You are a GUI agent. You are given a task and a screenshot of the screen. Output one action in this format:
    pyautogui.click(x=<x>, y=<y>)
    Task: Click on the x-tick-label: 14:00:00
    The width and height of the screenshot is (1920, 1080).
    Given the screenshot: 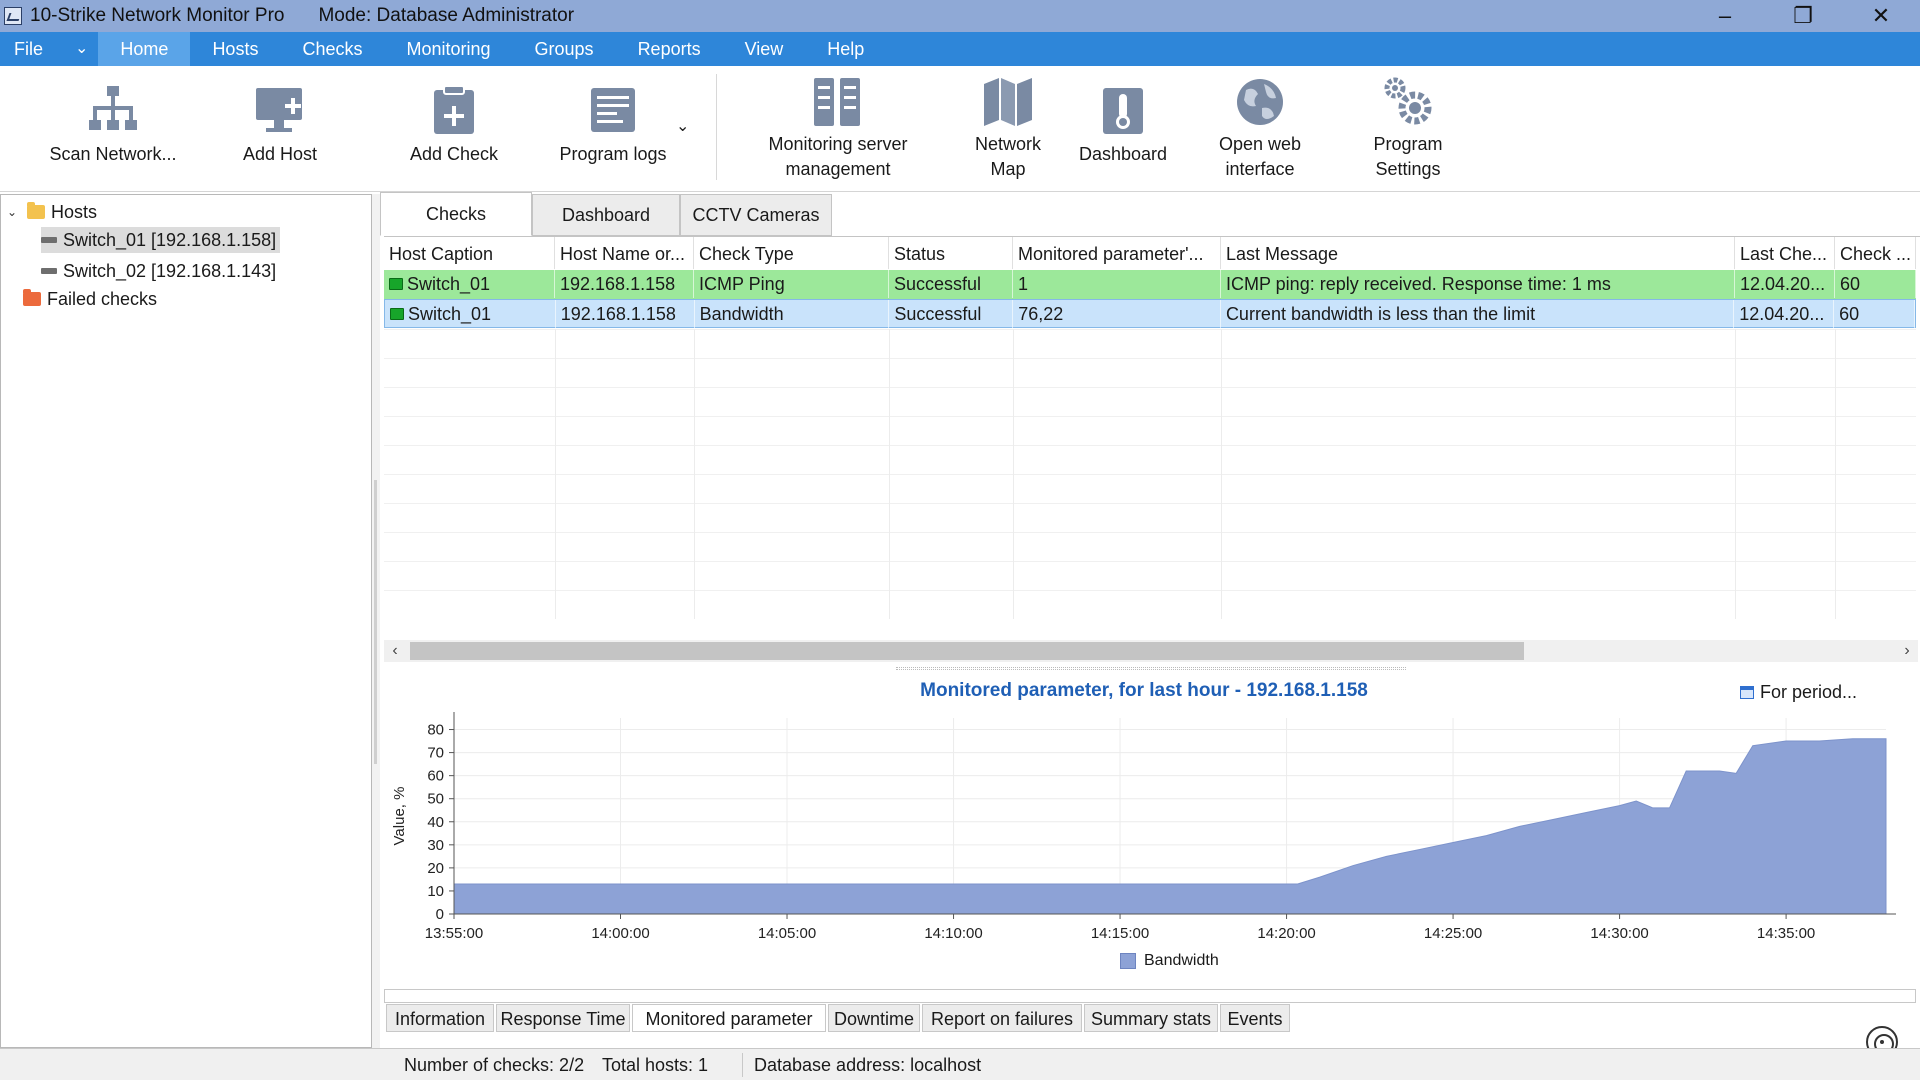 What is the action you would take?
    pyautogui.click(x=620, y=933)
    